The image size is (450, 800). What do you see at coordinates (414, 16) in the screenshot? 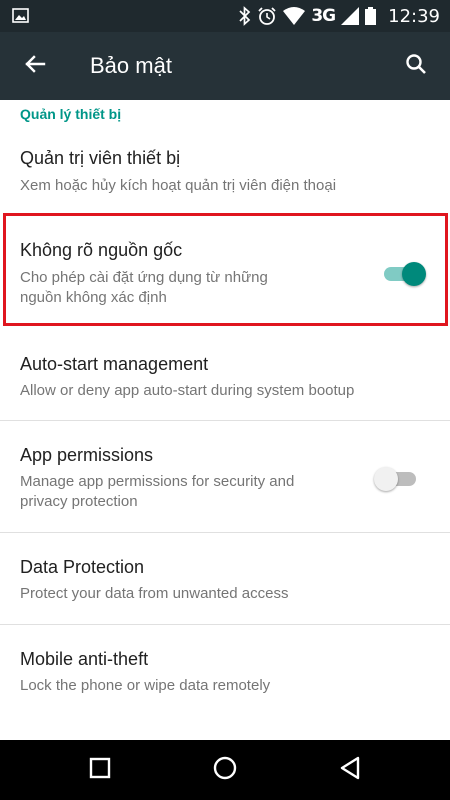
I see `clock: 12:39` at bounding box center [414, 16].